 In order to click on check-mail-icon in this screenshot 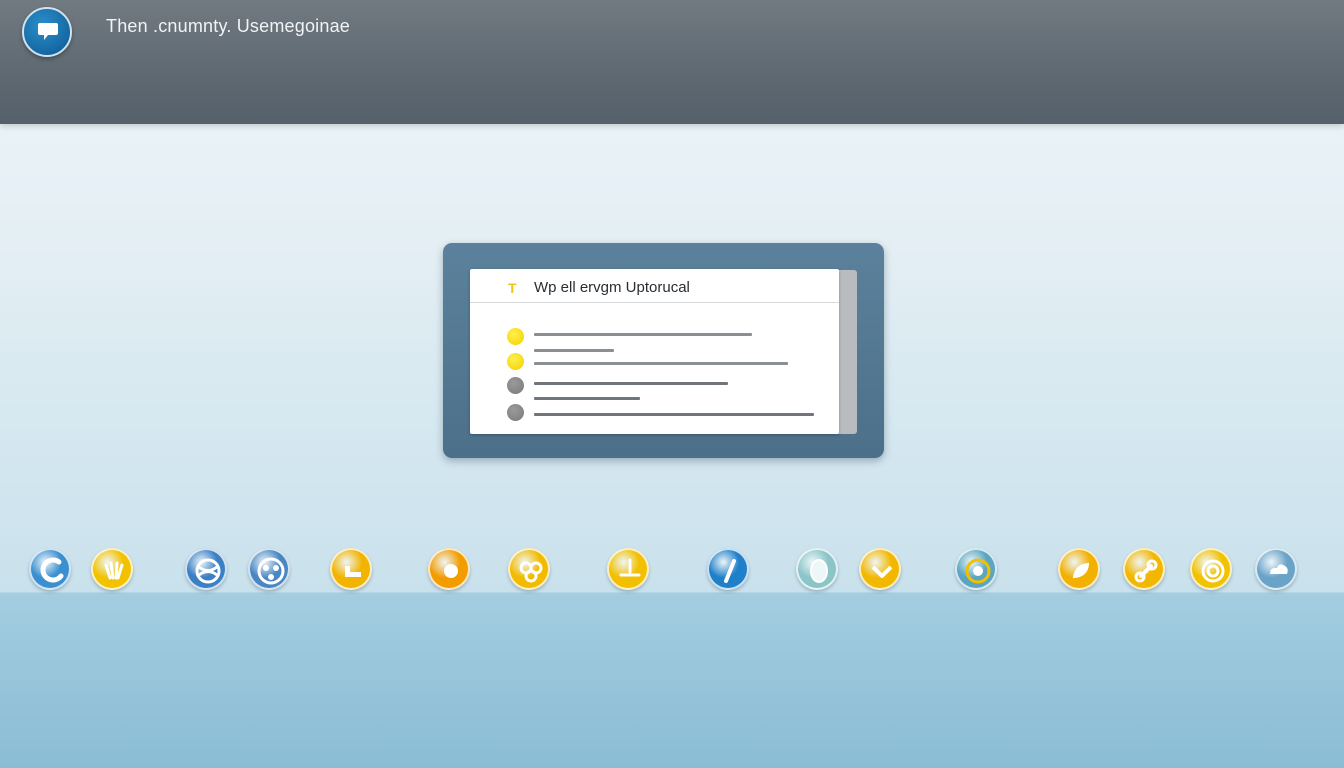, I will do `click(880, 569)`.